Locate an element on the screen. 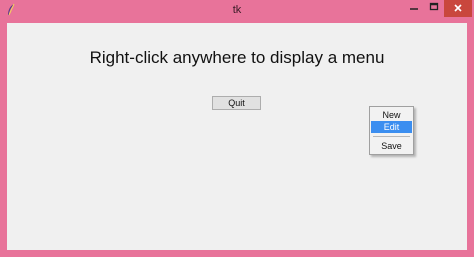 The height and width of the screenshot is (257, 474). menu-item-new: New is located at coordinates (391, 115).